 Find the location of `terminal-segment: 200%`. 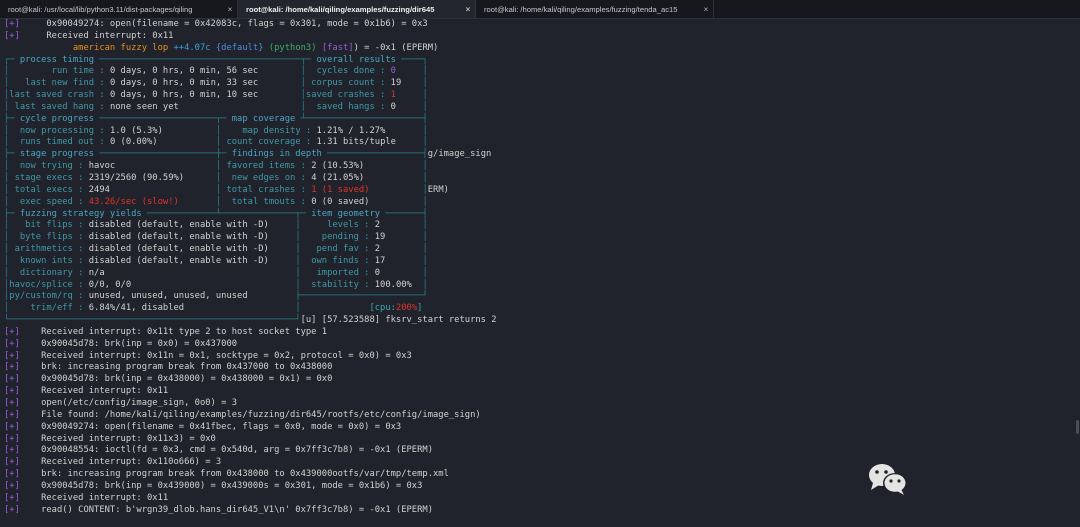

terminal-segment: 200% is located at coordinates (406, 308).